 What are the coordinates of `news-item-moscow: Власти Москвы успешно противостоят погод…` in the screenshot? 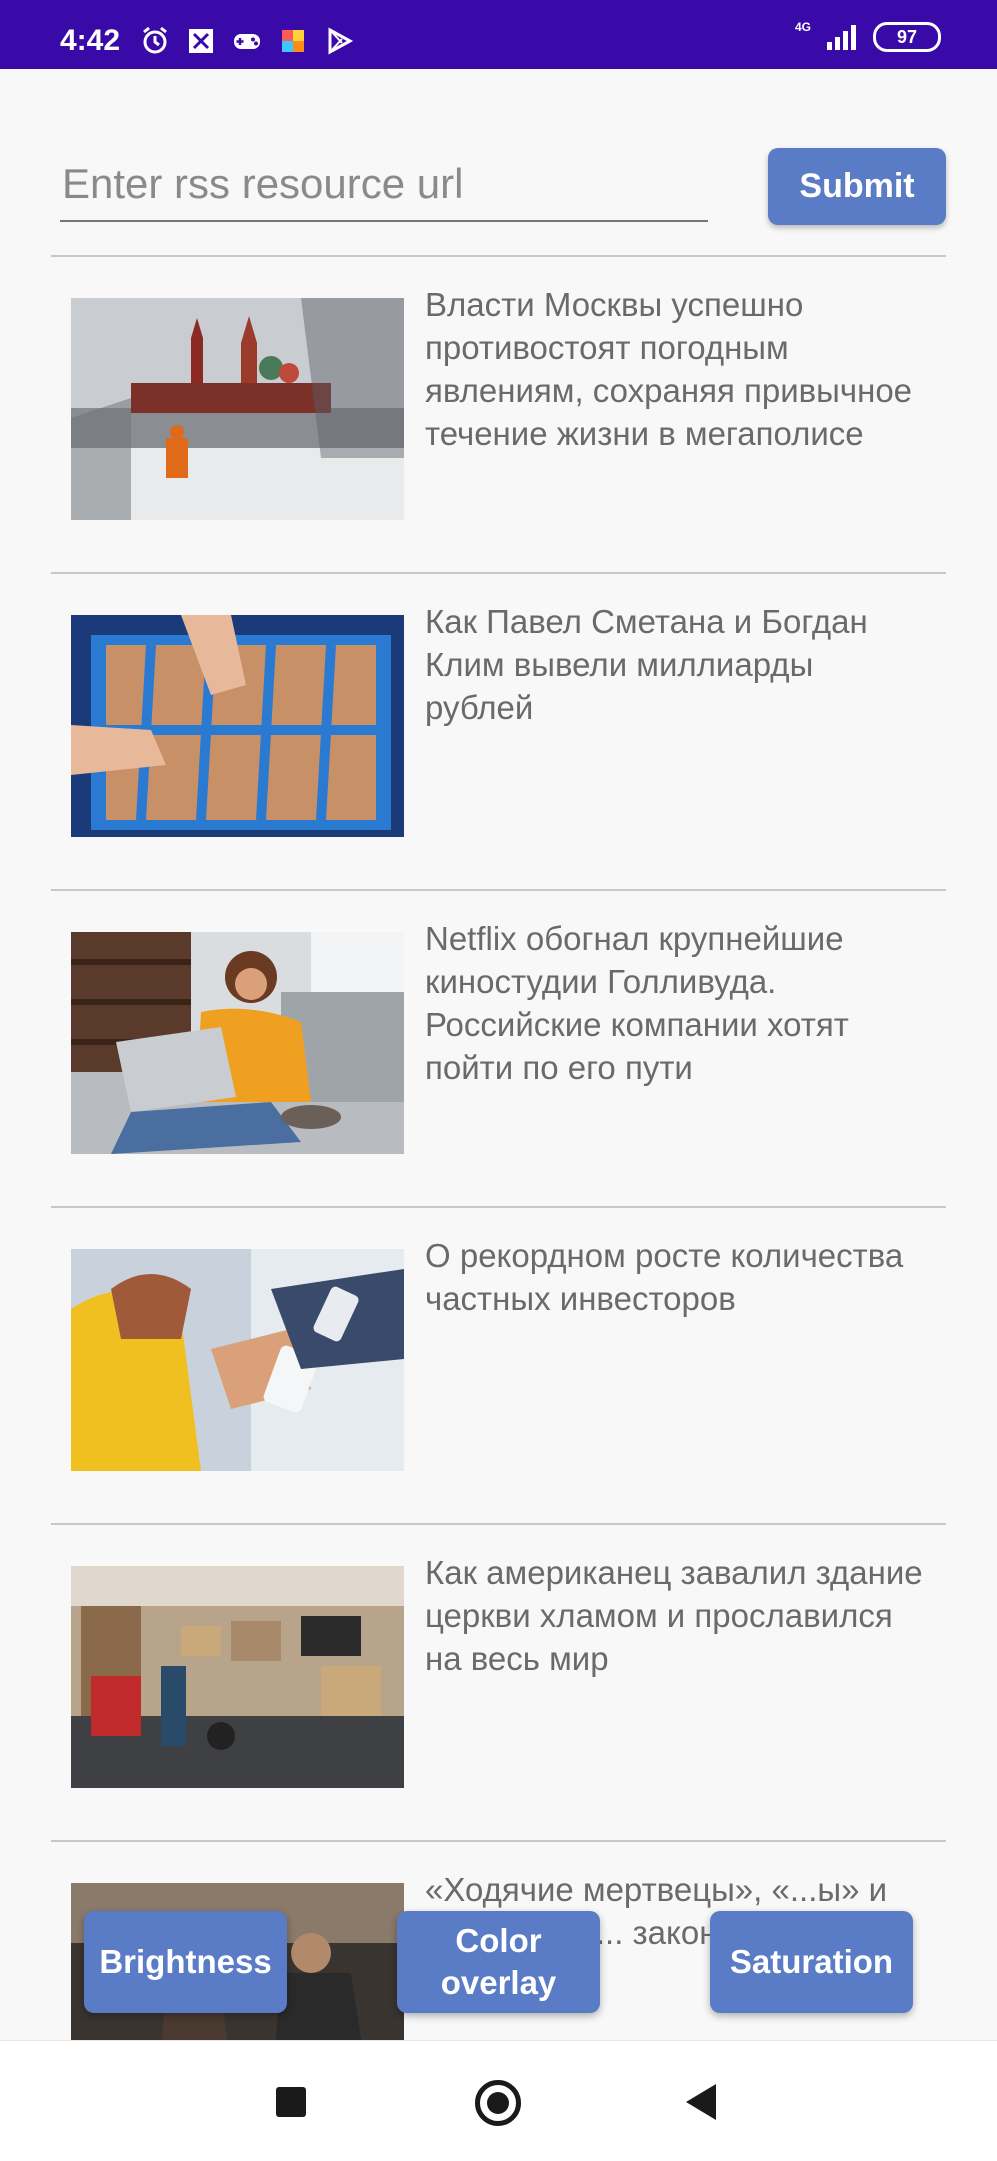 It's located at (498, 414).